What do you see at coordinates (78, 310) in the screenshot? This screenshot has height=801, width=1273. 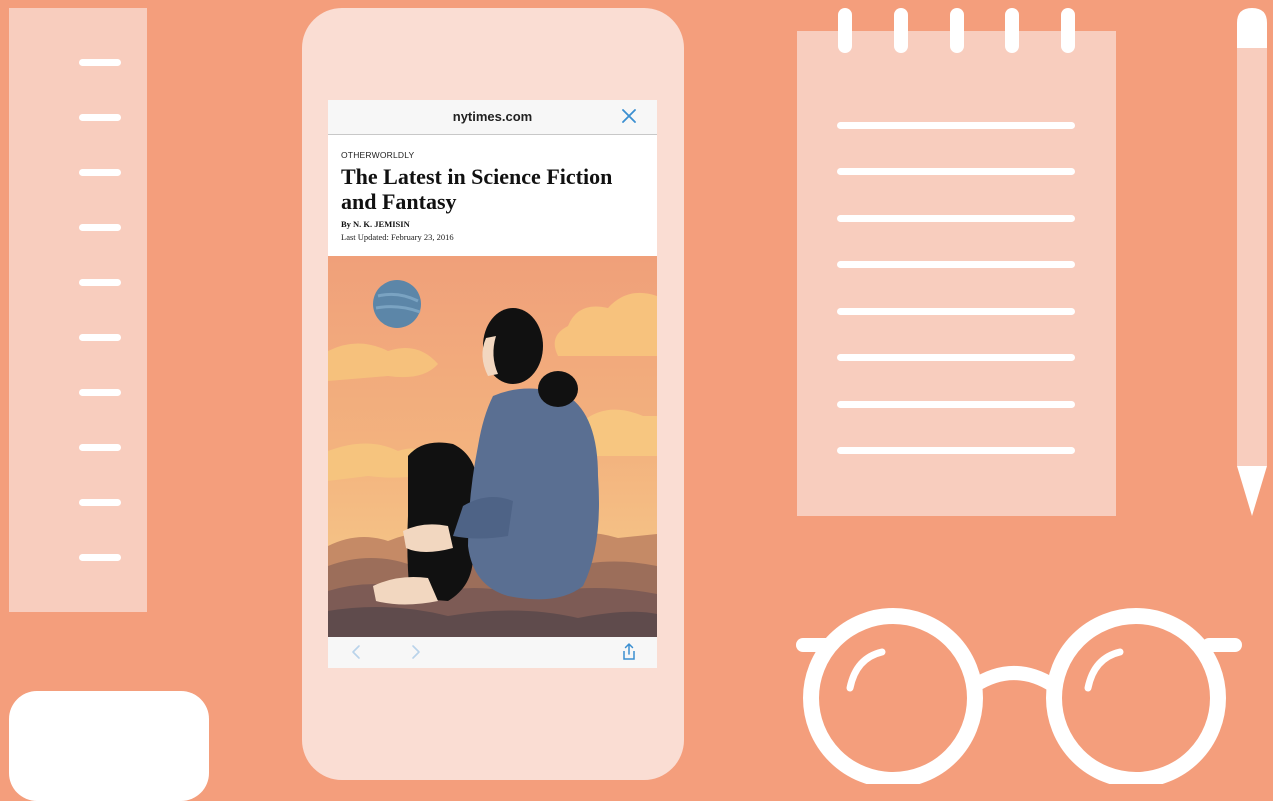 I see `ruler-graphic` at bounding box center [78, 310].